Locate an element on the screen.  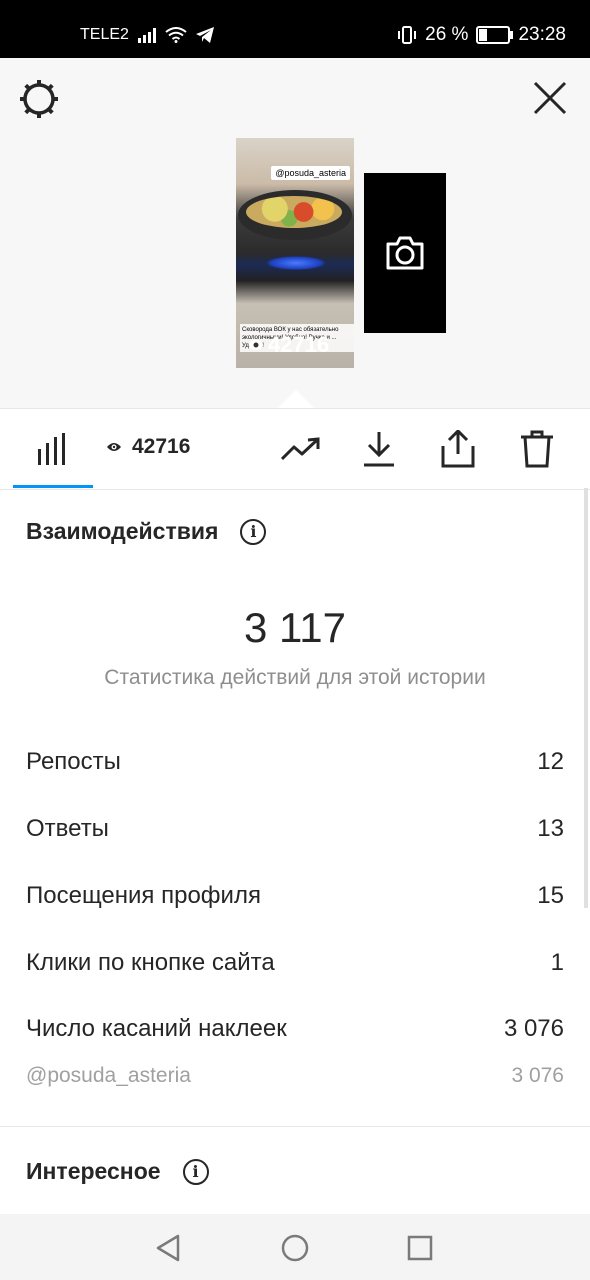
system-nav-bar is located at coordinates (295, 1247).